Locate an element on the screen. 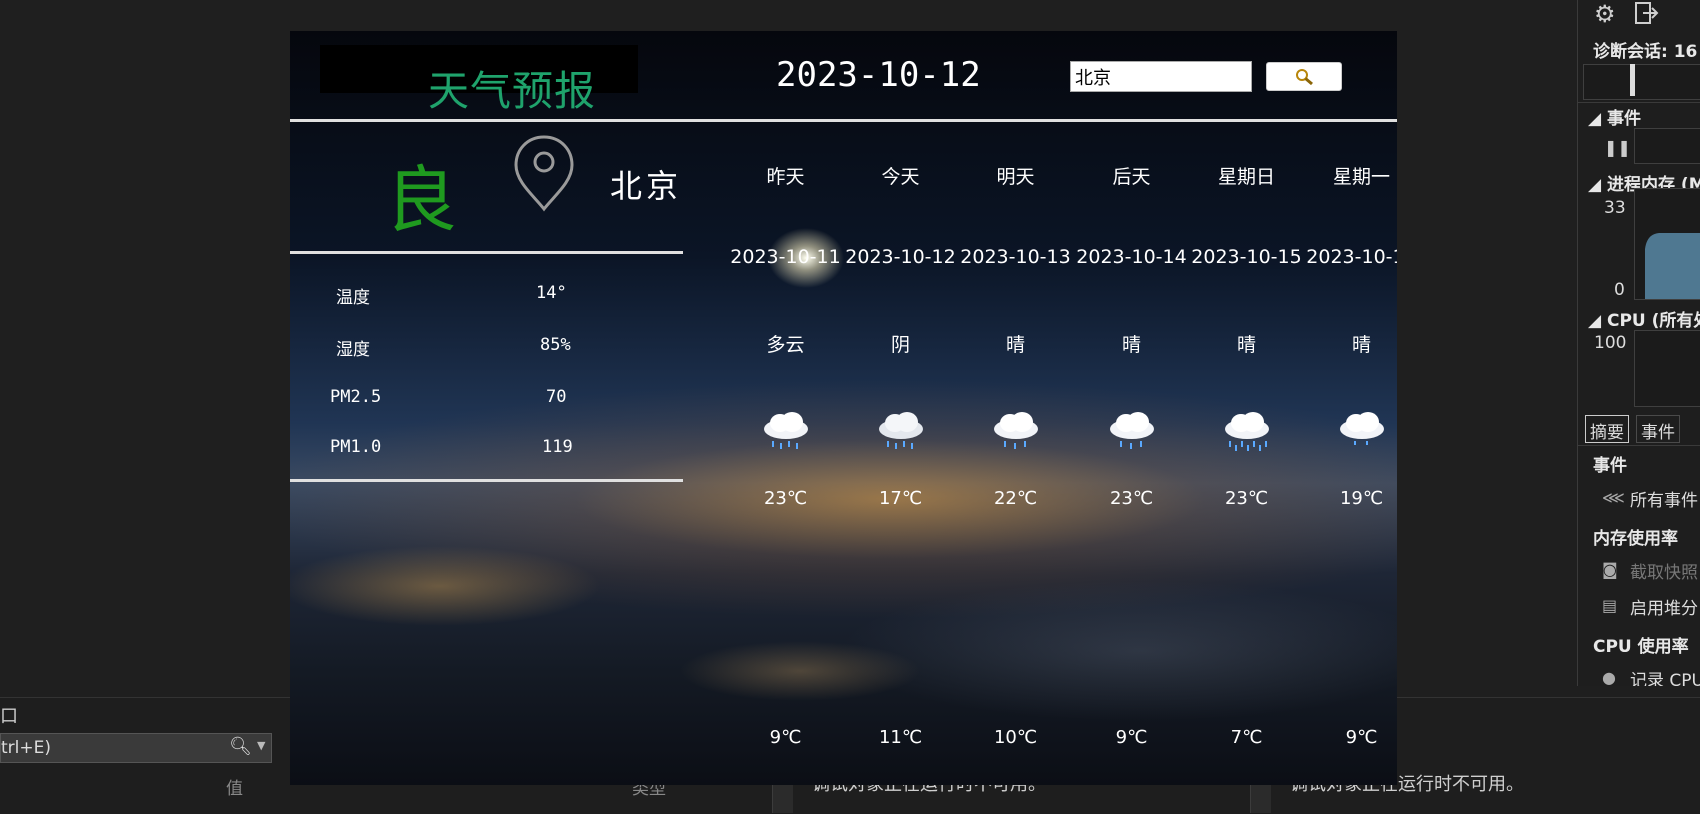 Image resolution: width=1700 pixels, height=814 pixels. session-label: 诊断会话: 16 is located at coordinates (1645, 52).